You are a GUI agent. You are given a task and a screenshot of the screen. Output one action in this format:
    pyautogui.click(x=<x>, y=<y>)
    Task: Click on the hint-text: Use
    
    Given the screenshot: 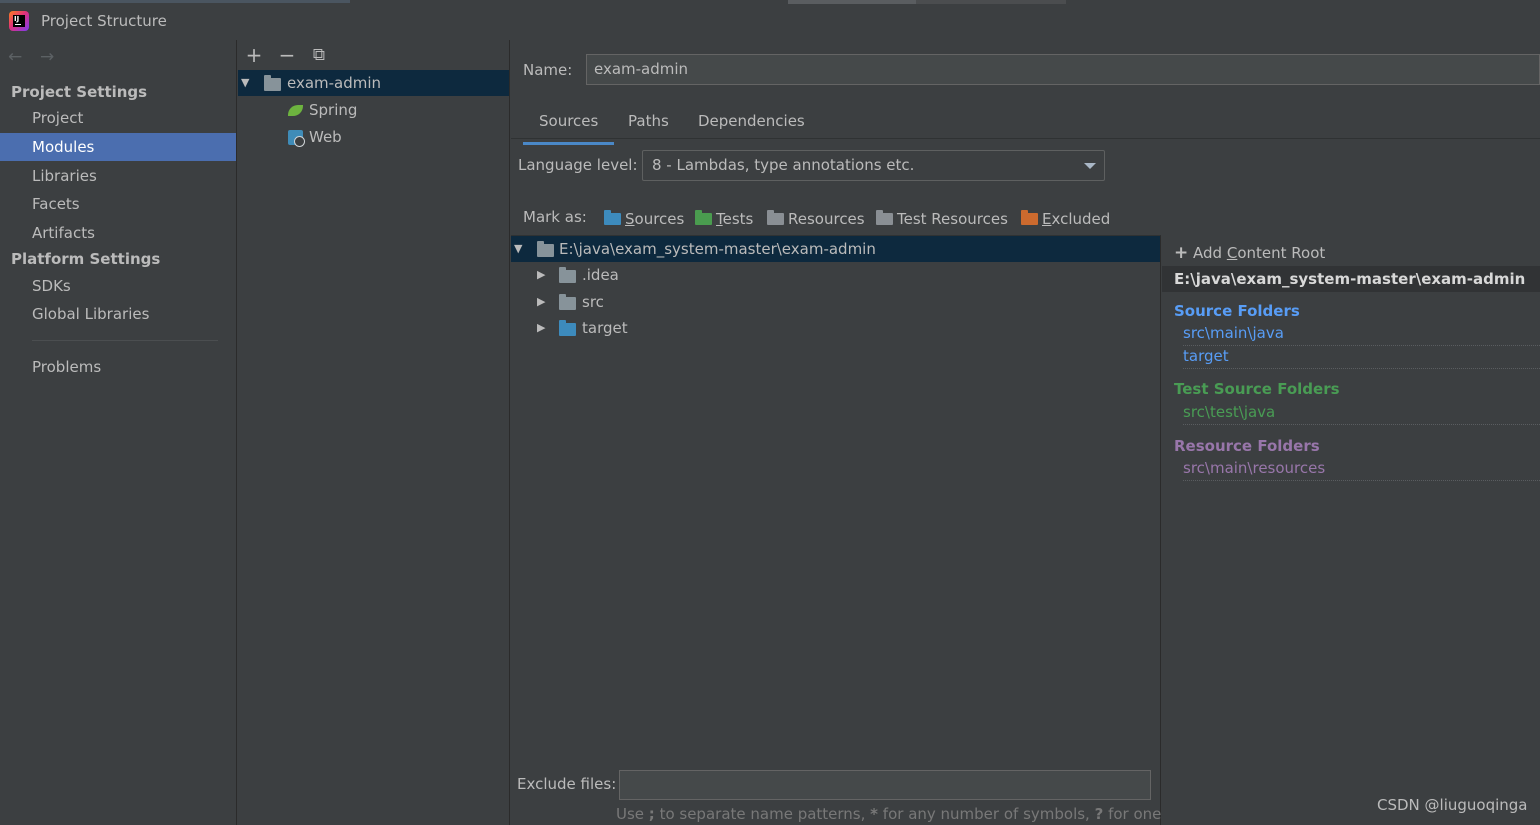 What is the action you would take?
    pyautogui.click(x=632, y=814)
    